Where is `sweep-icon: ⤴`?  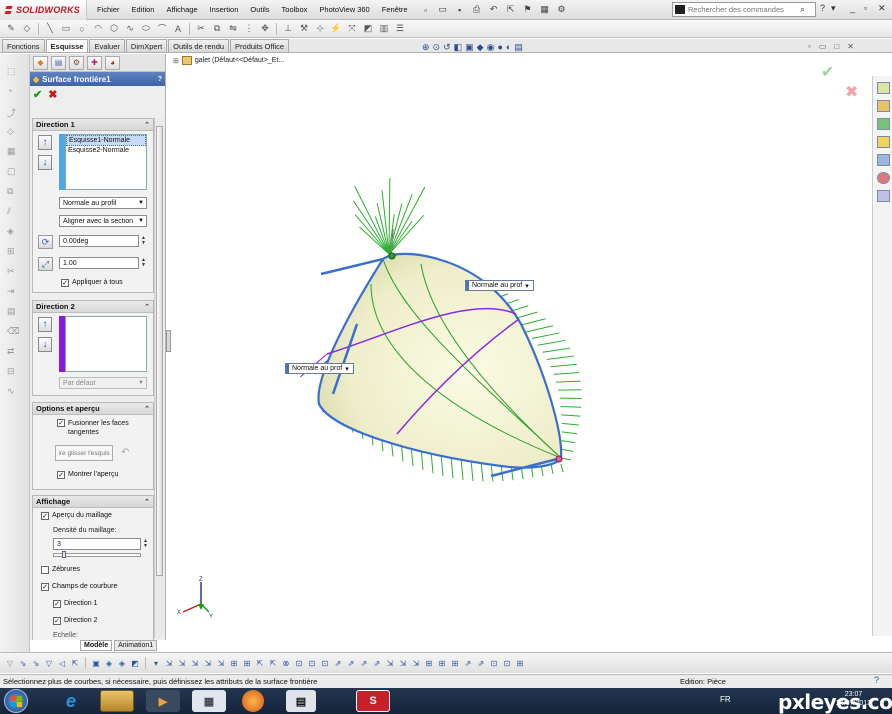 sweep-icon: ⤴ is located at coordinates (13, 112).